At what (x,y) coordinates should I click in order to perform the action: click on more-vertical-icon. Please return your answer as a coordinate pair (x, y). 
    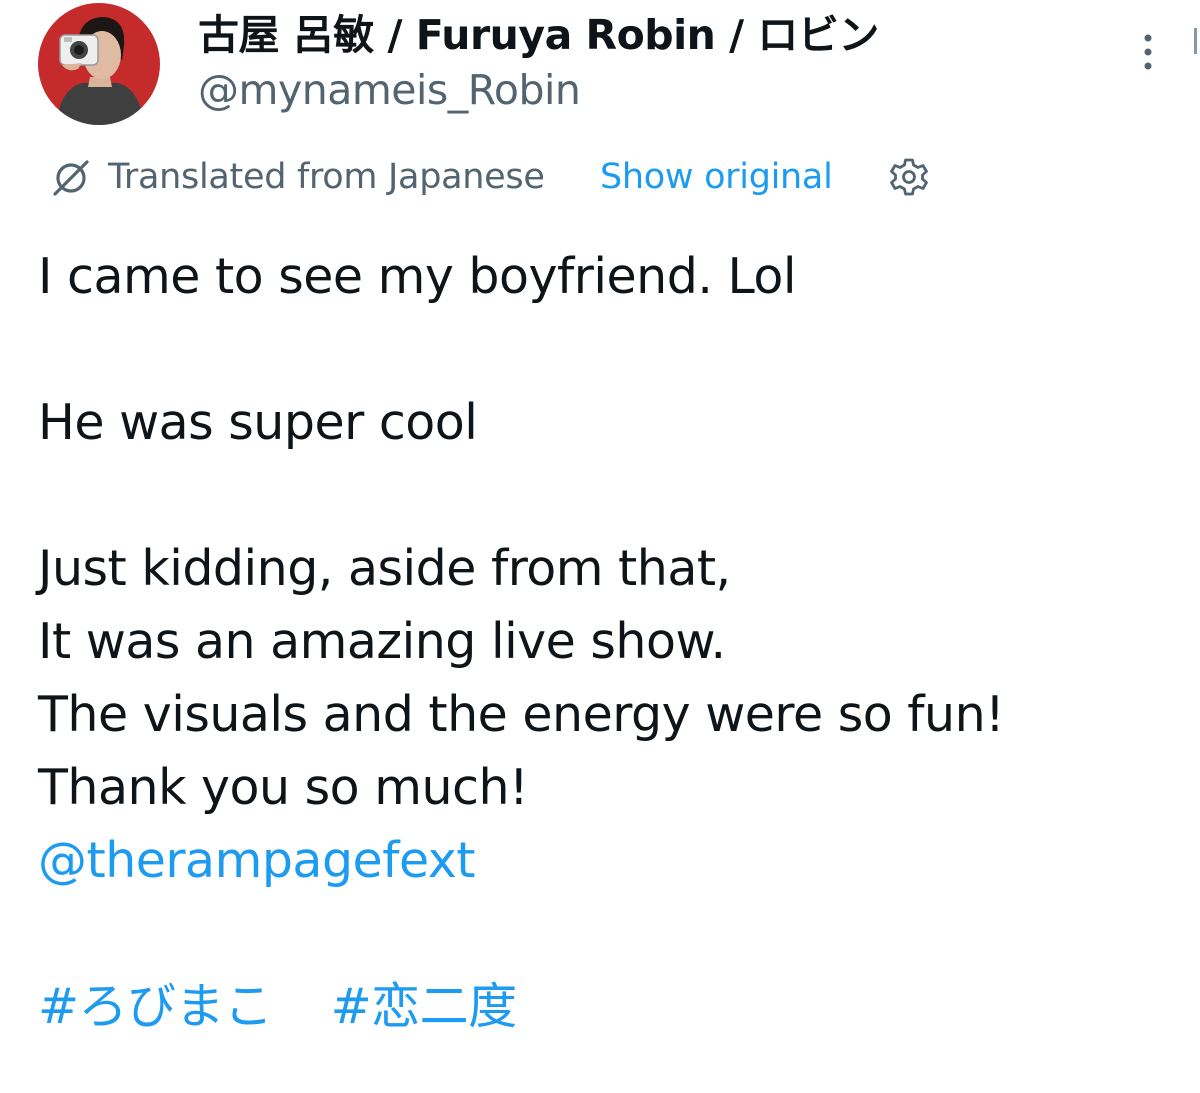
    Looking at the image, I should click on (1148, 52).